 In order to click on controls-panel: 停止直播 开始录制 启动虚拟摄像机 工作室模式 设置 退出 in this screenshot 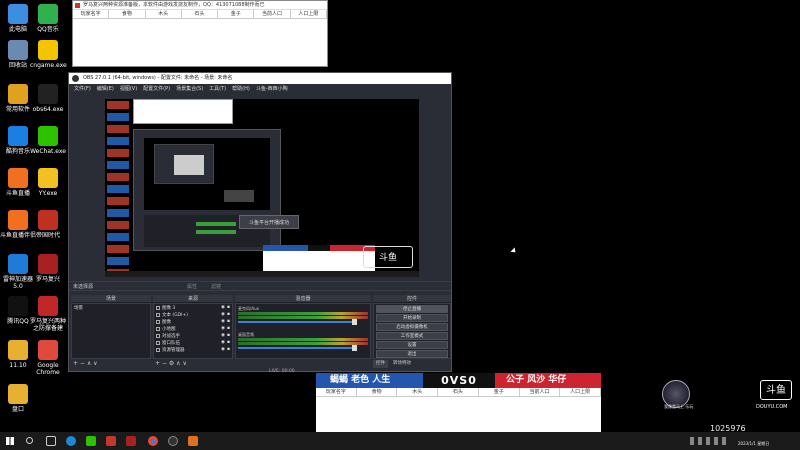, I will do `click(412, 331)`.